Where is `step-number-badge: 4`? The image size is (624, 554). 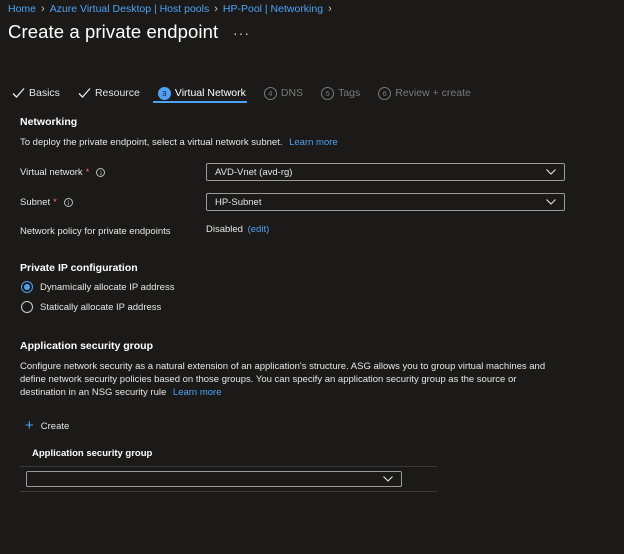 step-number-badge: 4 is located at coordinates (270, 93).